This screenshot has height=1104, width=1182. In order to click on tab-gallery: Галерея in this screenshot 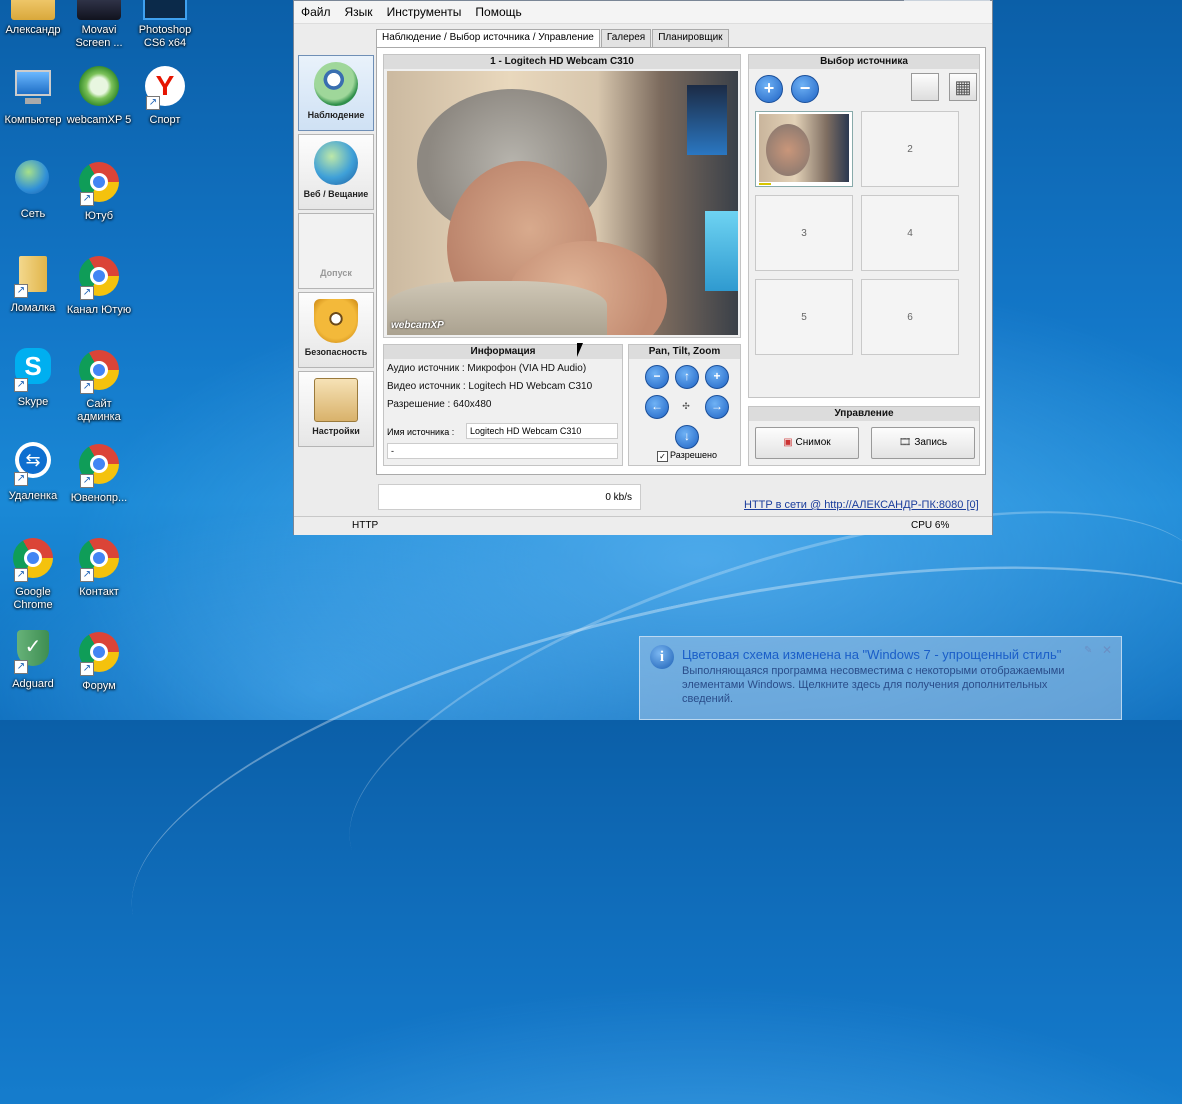, I will do `click(626, 38)`.